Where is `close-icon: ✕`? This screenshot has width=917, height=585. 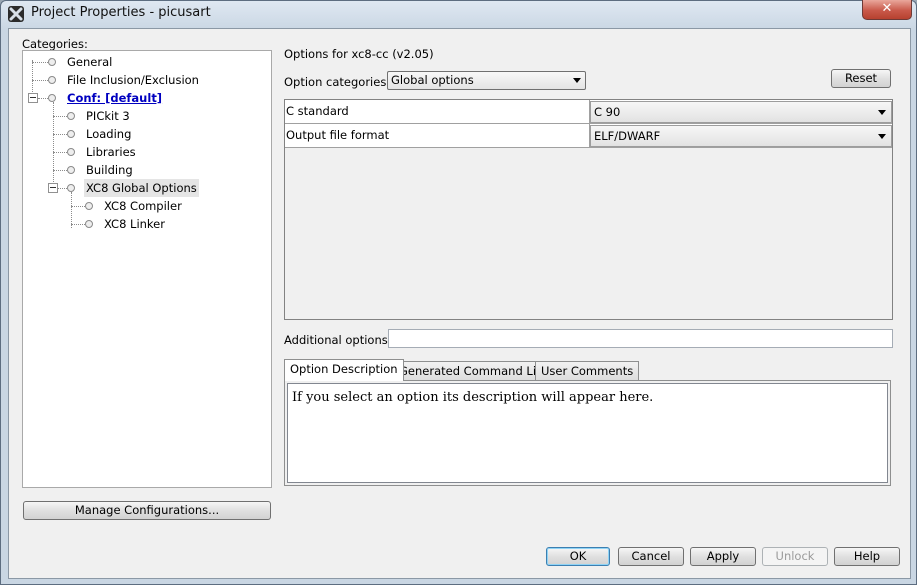 close-icon: ✕ is located at coordinates (887, 8).